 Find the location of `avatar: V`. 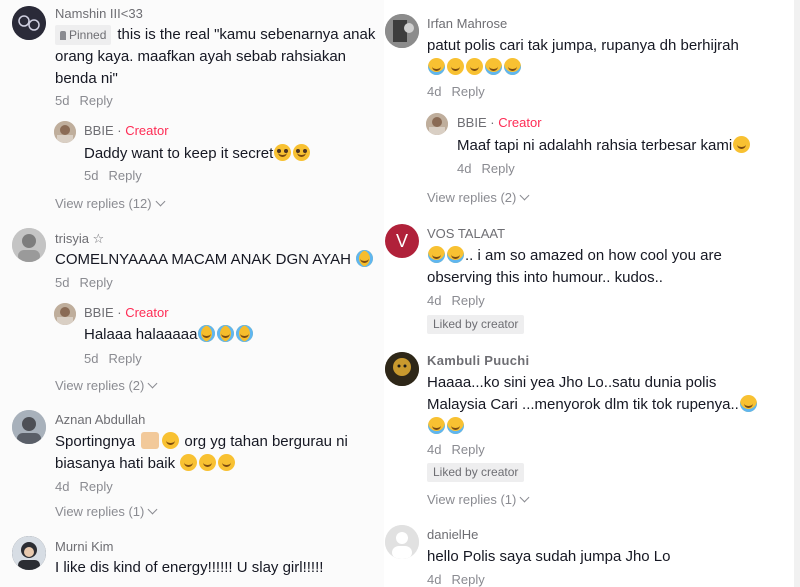

avatar: V is located at coordinates (402, 241).